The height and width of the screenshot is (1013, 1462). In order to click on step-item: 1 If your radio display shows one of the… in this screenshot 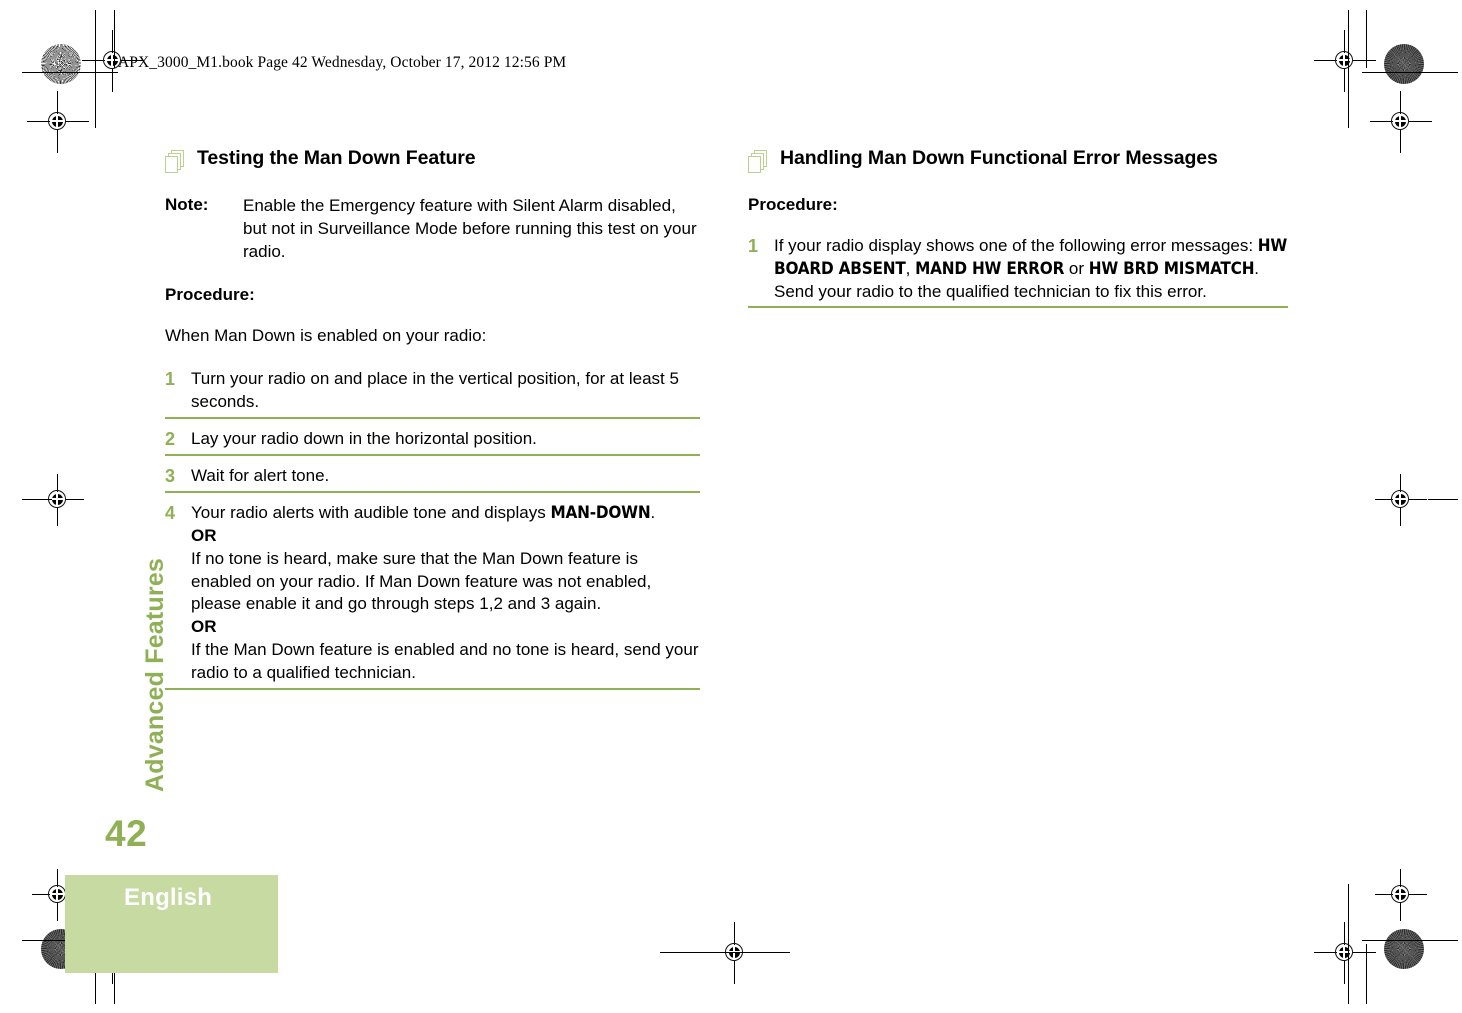, I will do `click(1018, 272)`.